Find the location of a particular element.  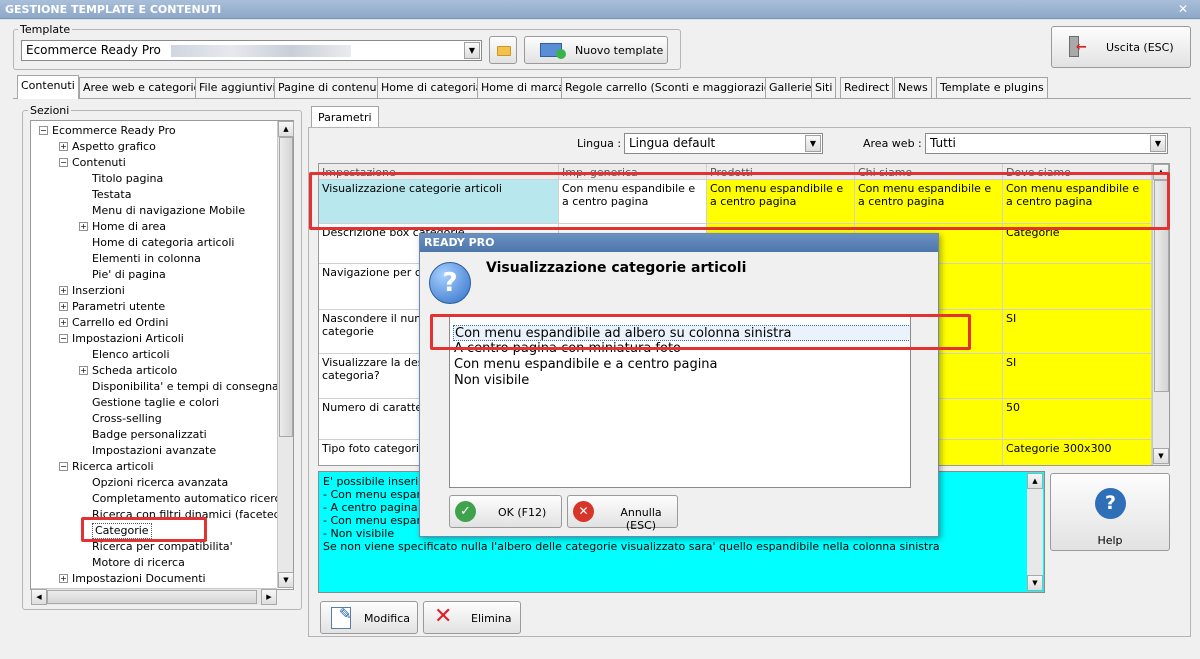

edit-button: ✎ Modifica is located at coordinates (369, 617).